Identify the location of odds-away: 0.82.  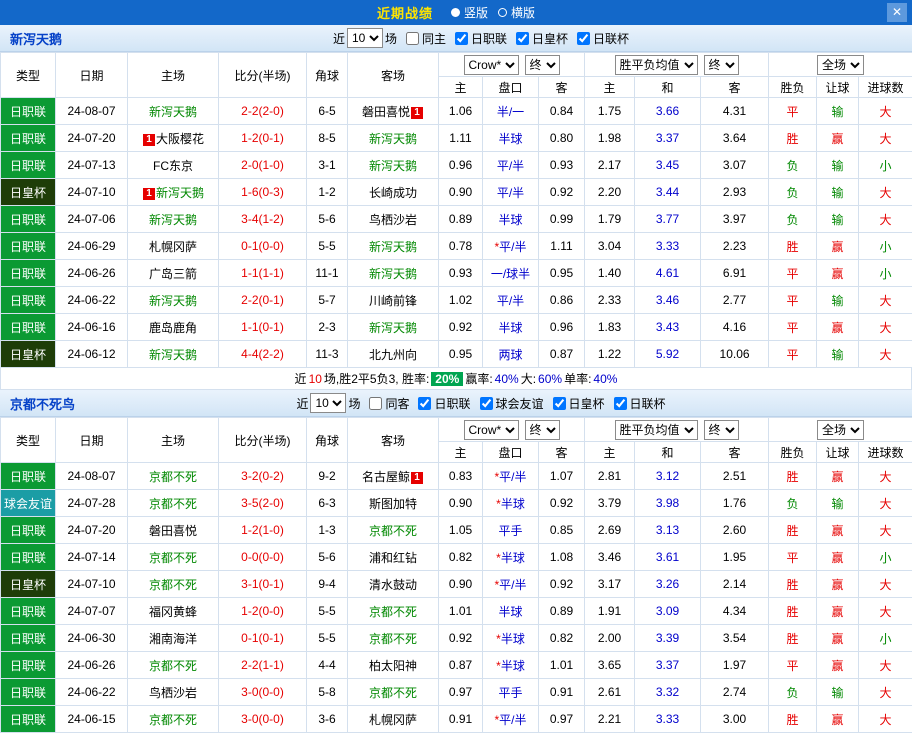
(561, 638).